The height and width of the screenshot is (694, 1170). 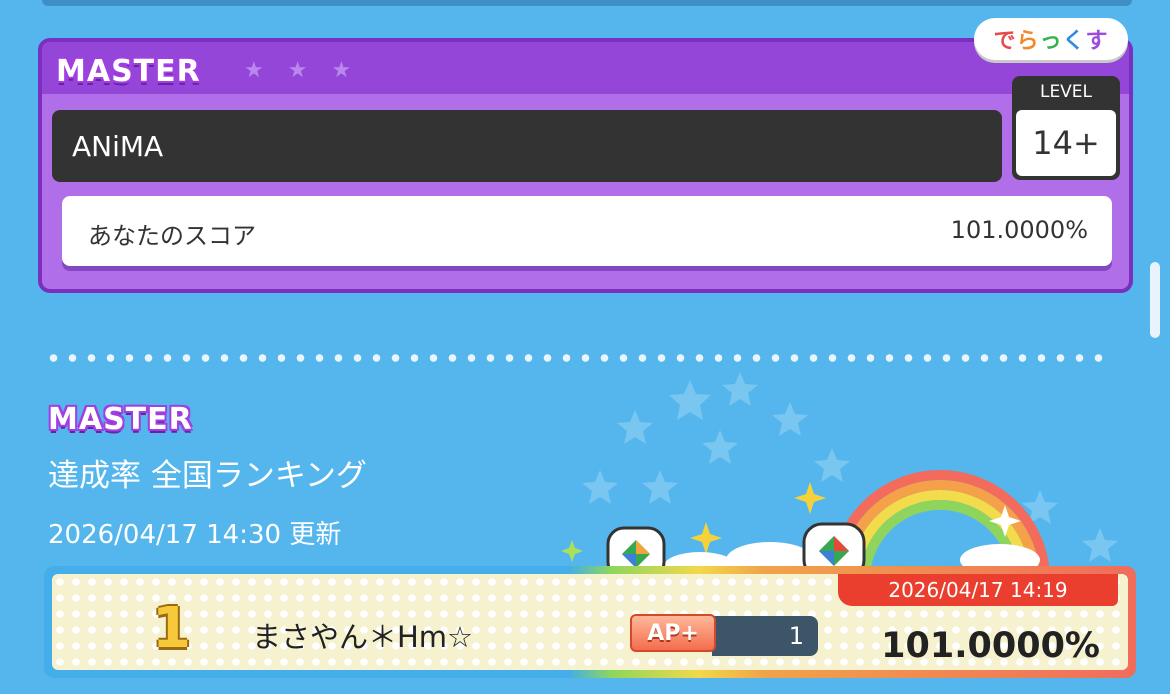 I want to click on level-label: LEVEL, so click(x=1066, y=92).